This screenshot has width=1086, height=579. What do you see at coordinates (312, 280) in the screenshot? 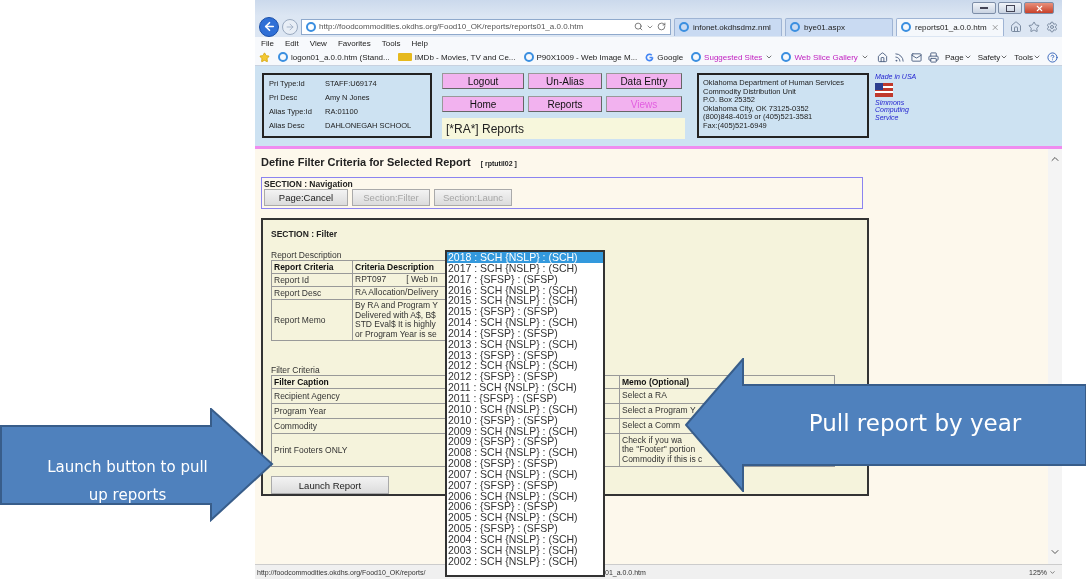
I see `table-cell: Report Id` at bounding box center [312, 280].